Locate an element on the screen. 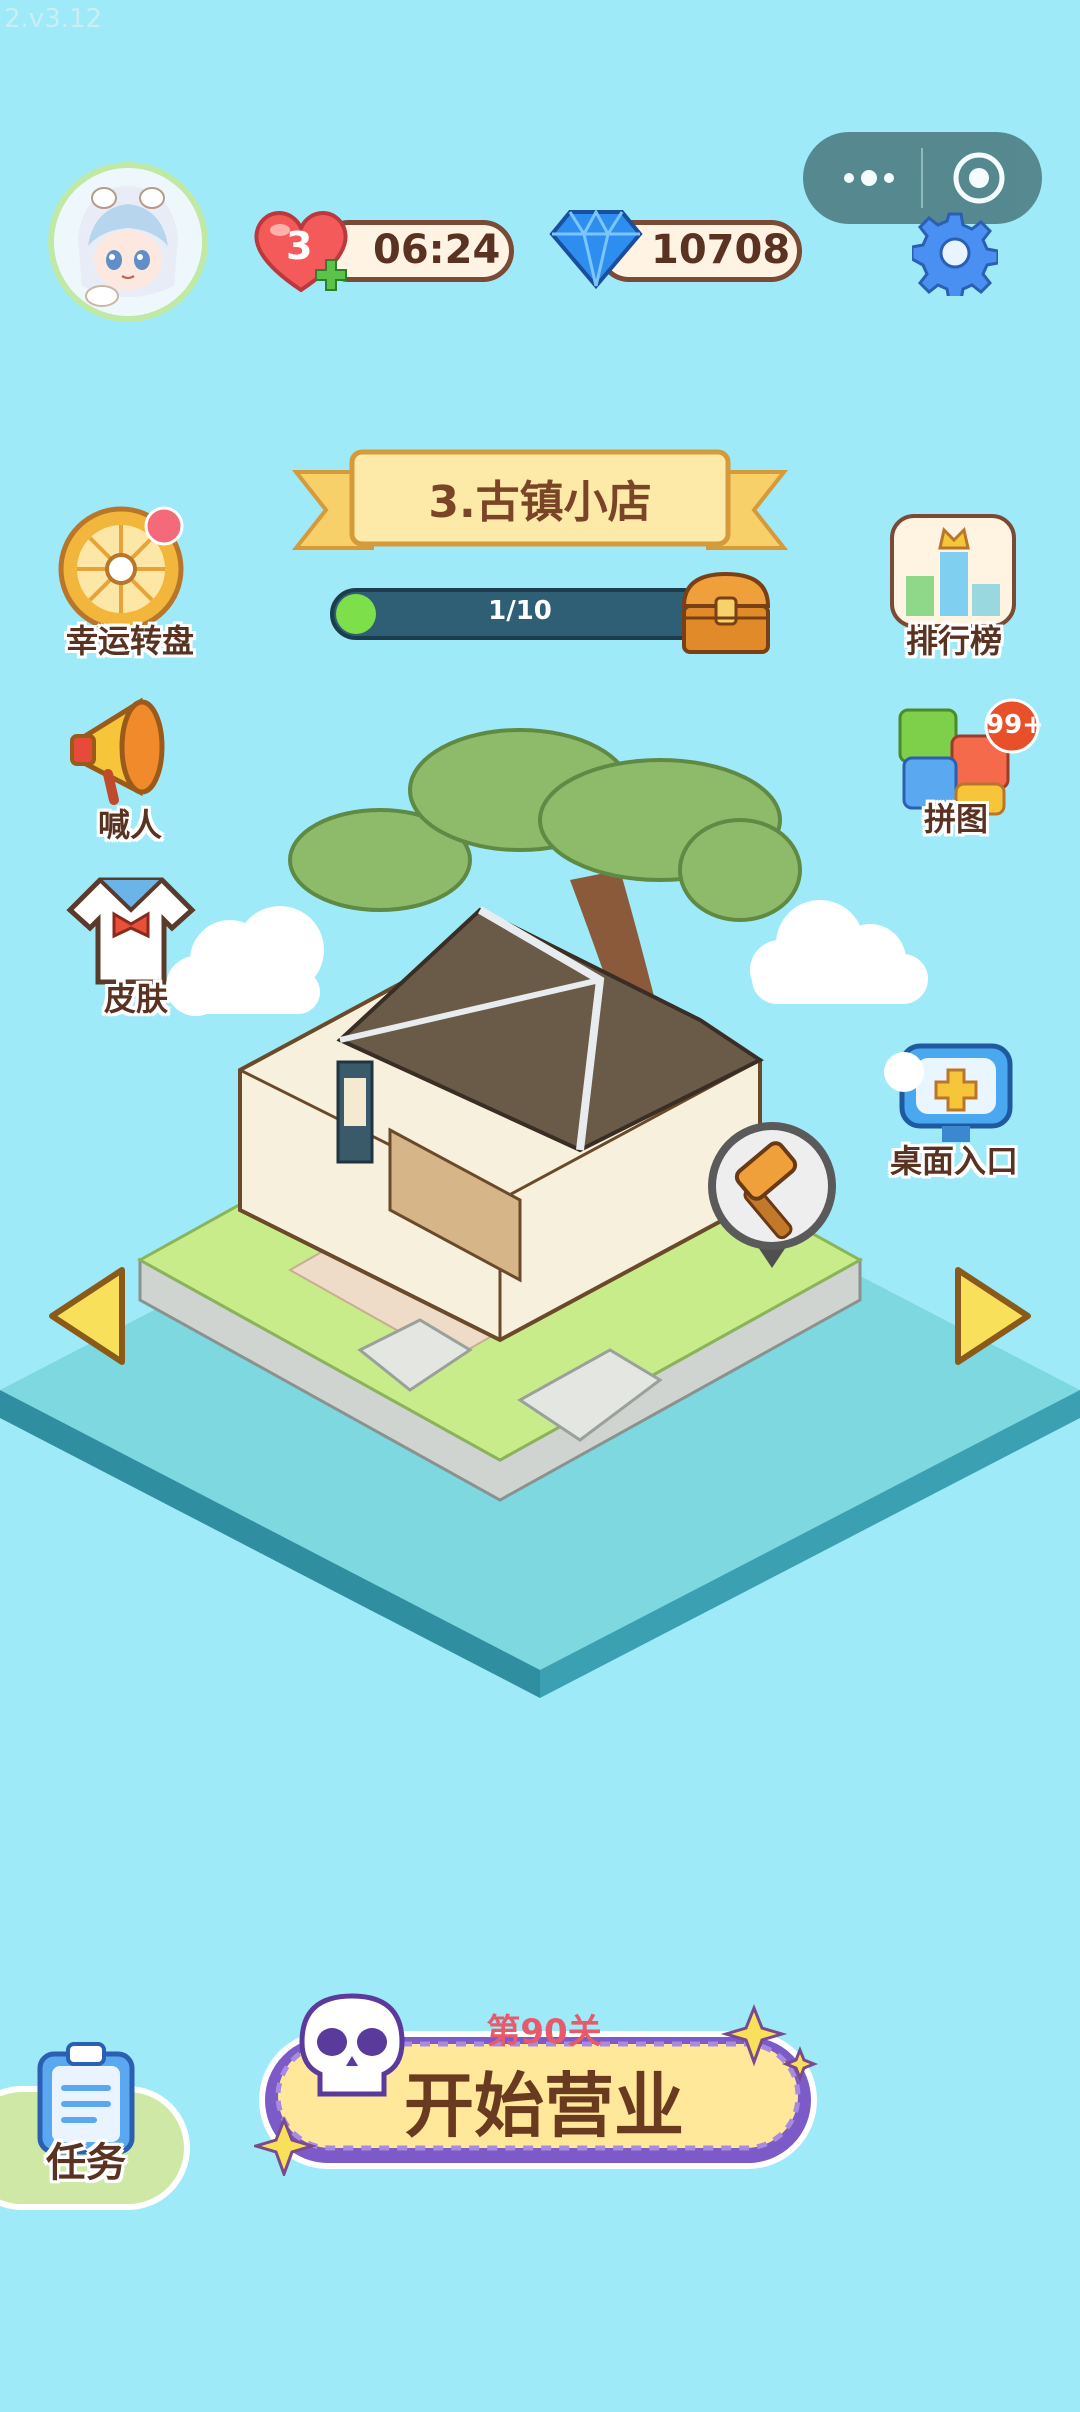  avatar-character-icon is located at coordinates (128, 242).